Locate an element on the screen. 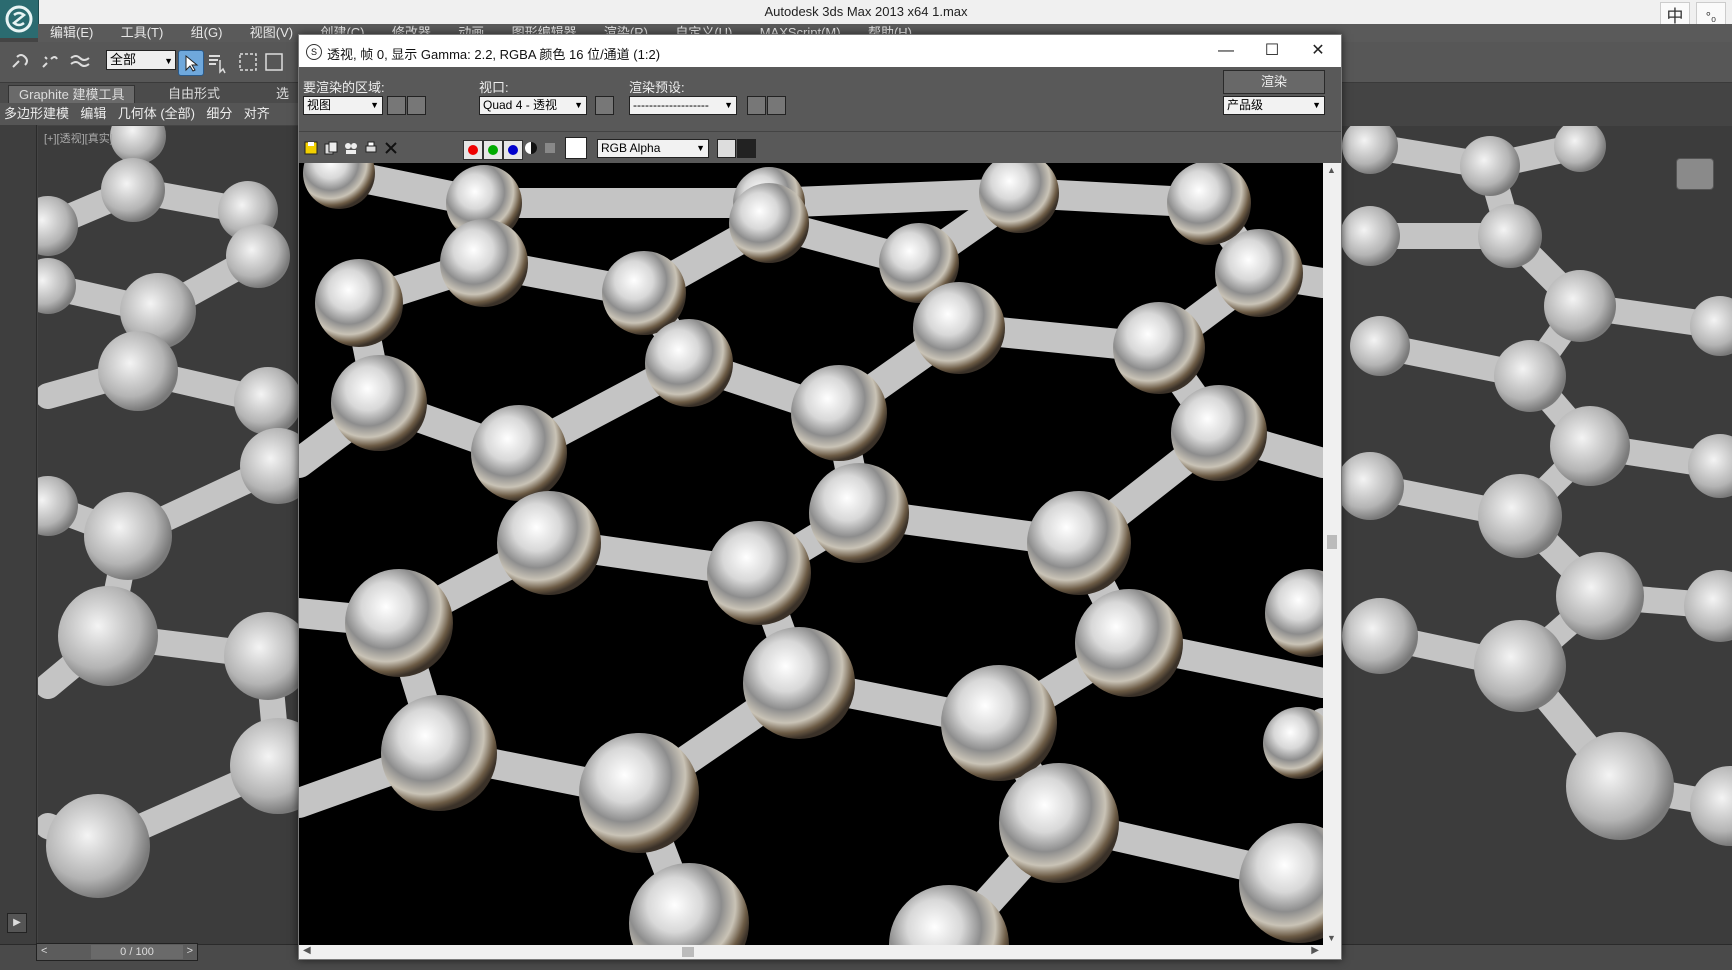  scroll-left-icon: ◀ is located at coordinates (307, 950).